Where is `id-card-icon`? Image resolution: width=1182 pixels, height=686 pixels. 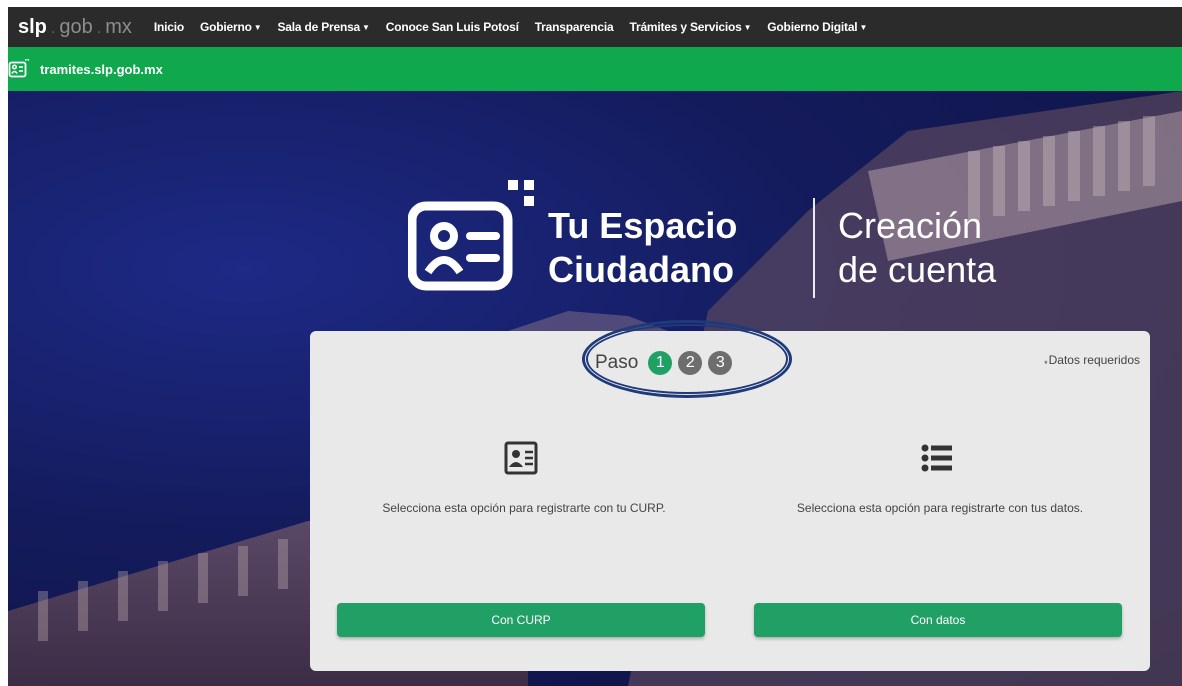
id-card-icon is located at coordinates (521, 458).